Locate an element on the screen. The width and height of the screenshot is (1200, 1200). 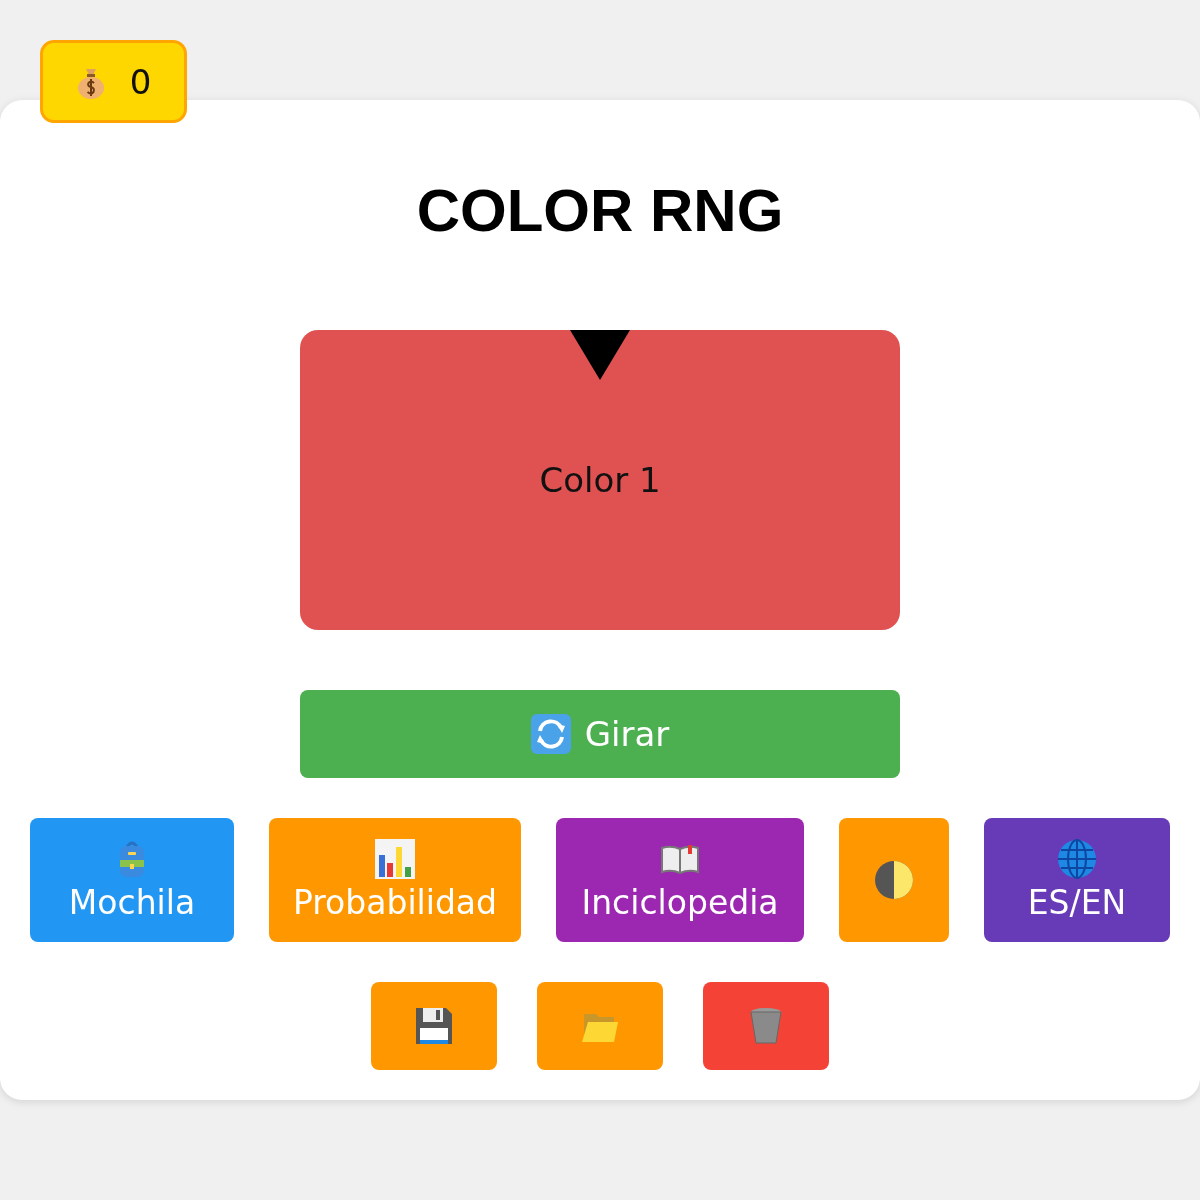
half-moon-icon is located at coordinates (894, 880).